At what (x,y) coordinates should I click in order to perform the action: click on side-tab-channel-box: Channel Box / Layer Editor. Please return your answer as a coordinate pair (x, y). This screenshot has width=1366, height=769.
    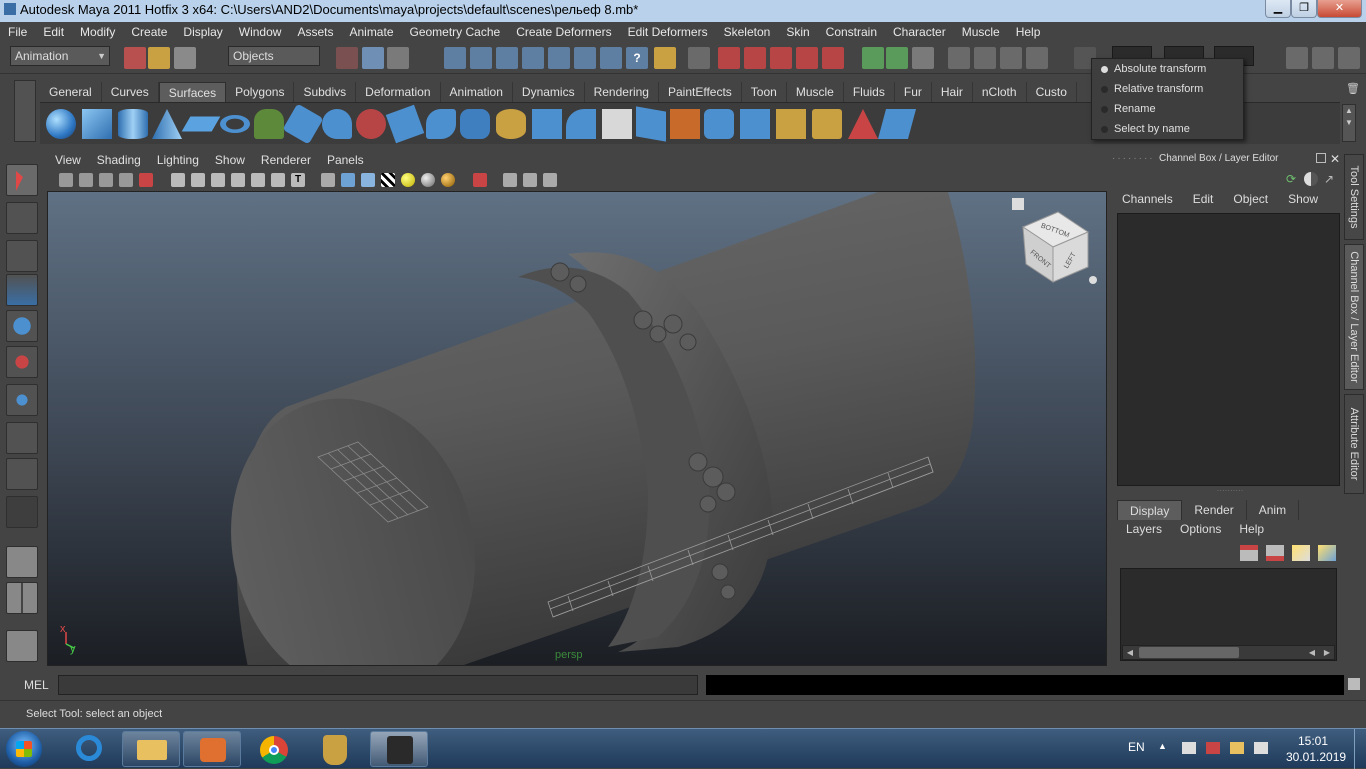
    Looking at the image, I should click on (1354, 317).